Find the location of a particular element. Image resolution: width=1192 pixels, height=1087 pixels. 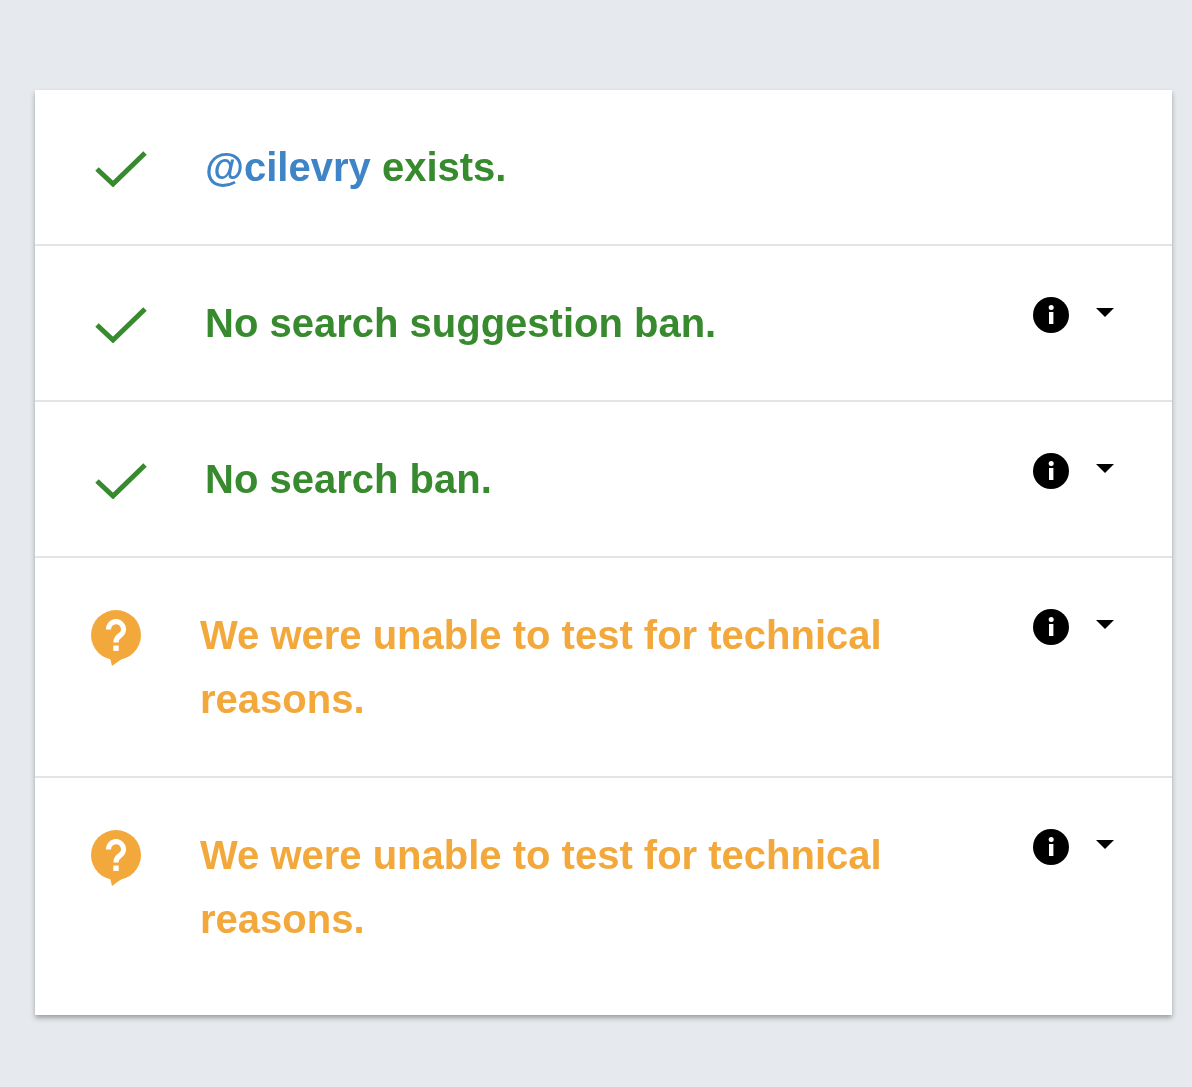

result-message: No search ban. is located at coordinates (349, 479).